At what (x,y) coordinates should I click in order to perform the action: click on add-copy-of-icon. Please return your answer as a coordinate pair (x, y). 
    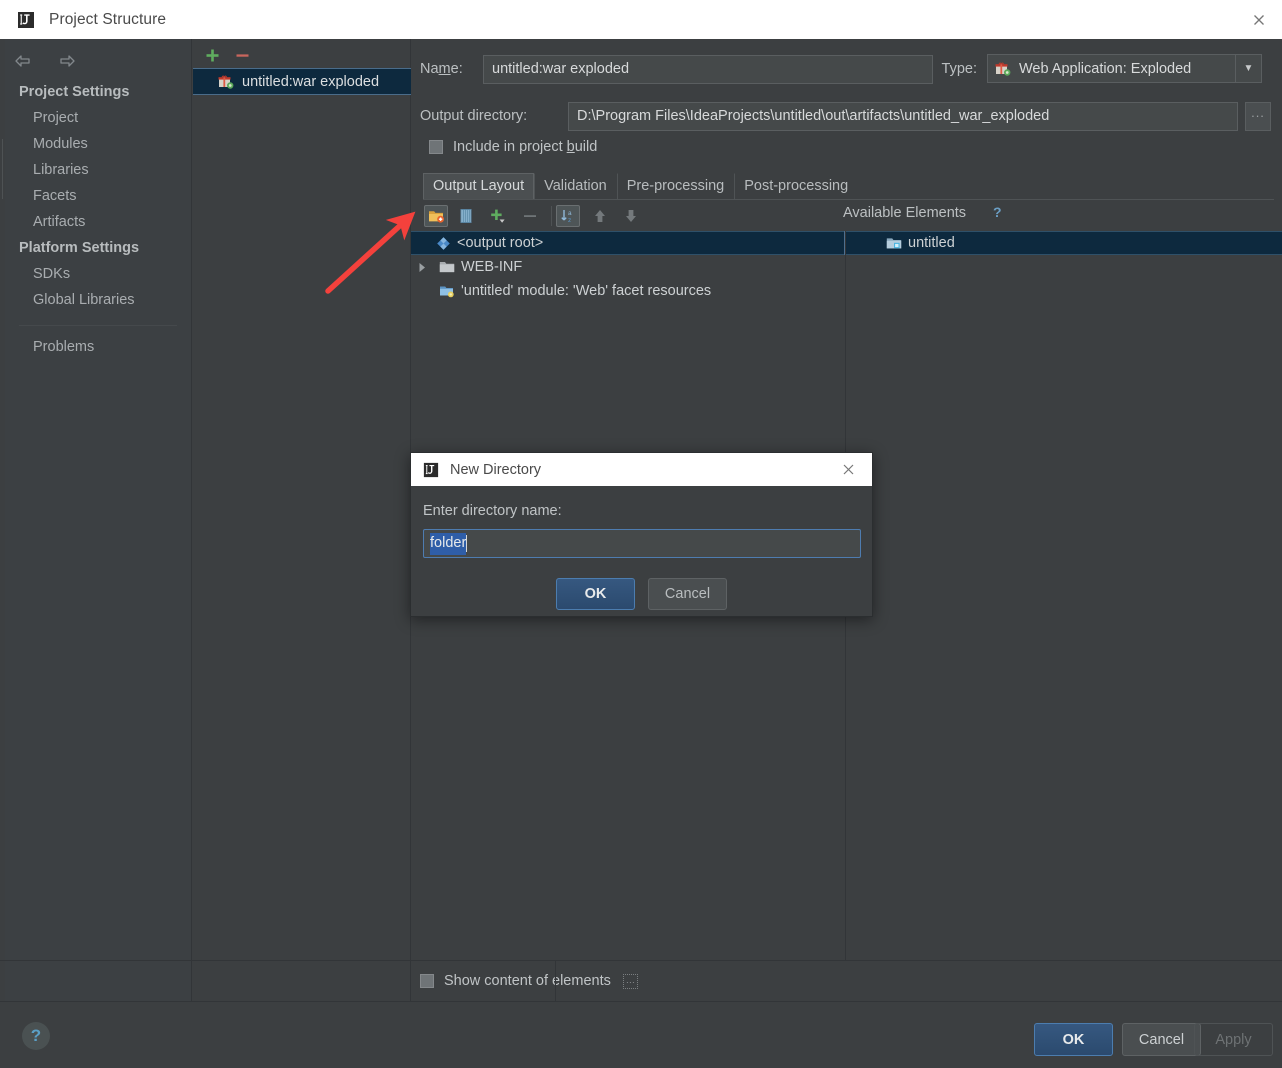
    Looking at the image, I should click on (498, 216).